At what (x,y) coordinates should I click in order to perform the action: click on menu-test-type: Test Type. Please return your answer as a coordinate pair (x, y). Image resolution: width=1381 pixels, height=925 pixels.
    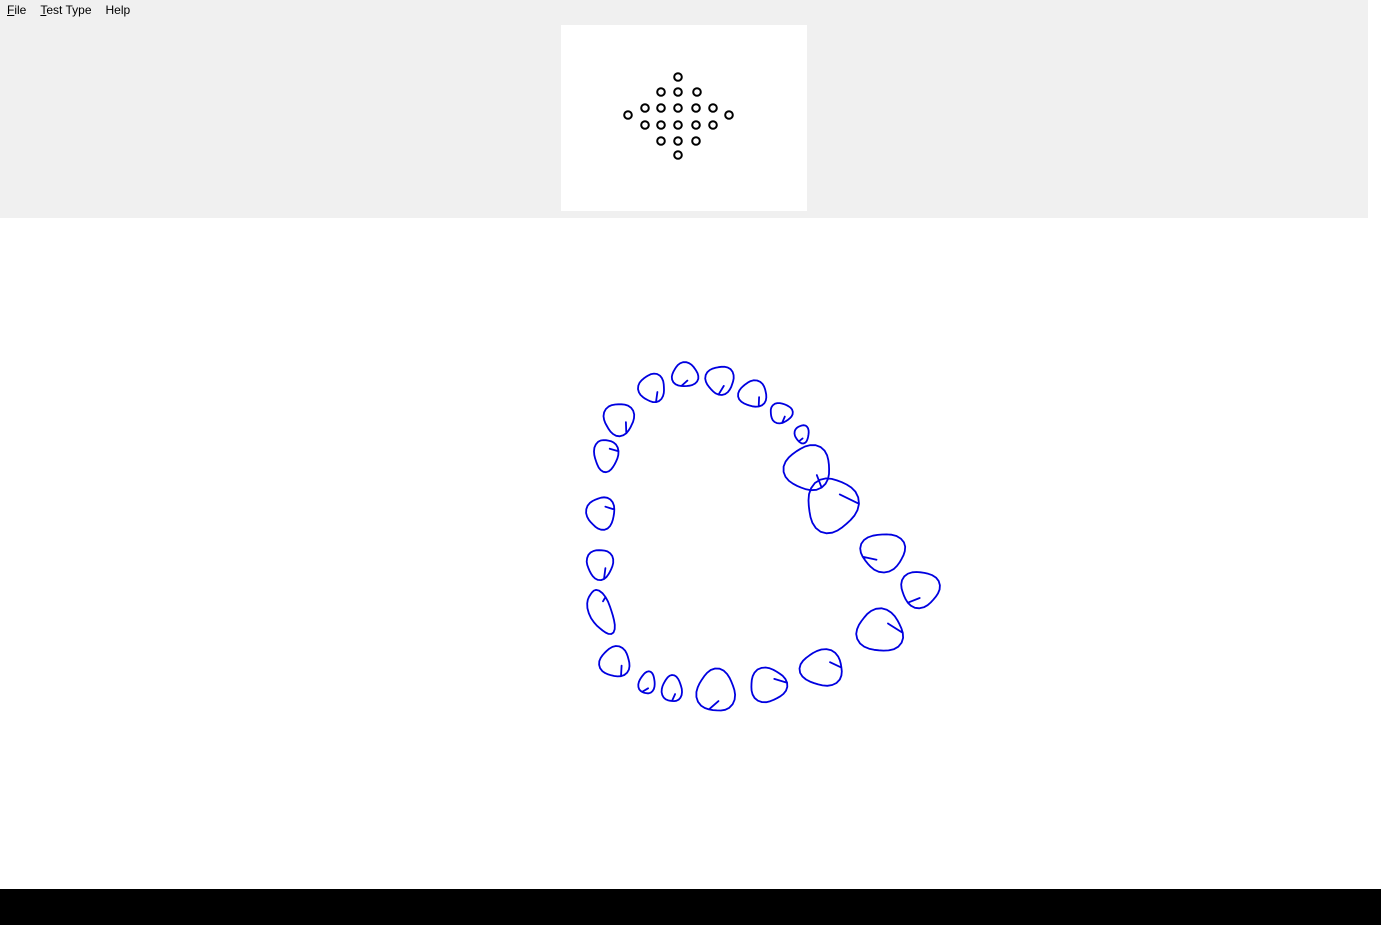
    Looking at the image, I should click on (65, 10).